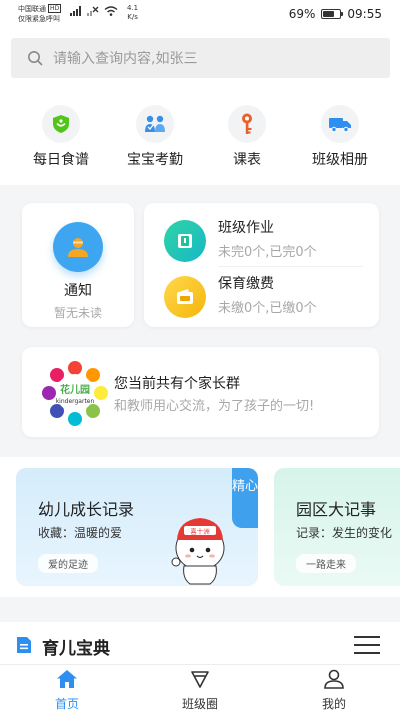 The width and height of the screenshot is (400, 711). I want to click on truck-icon-wrap, so click(340, 124).